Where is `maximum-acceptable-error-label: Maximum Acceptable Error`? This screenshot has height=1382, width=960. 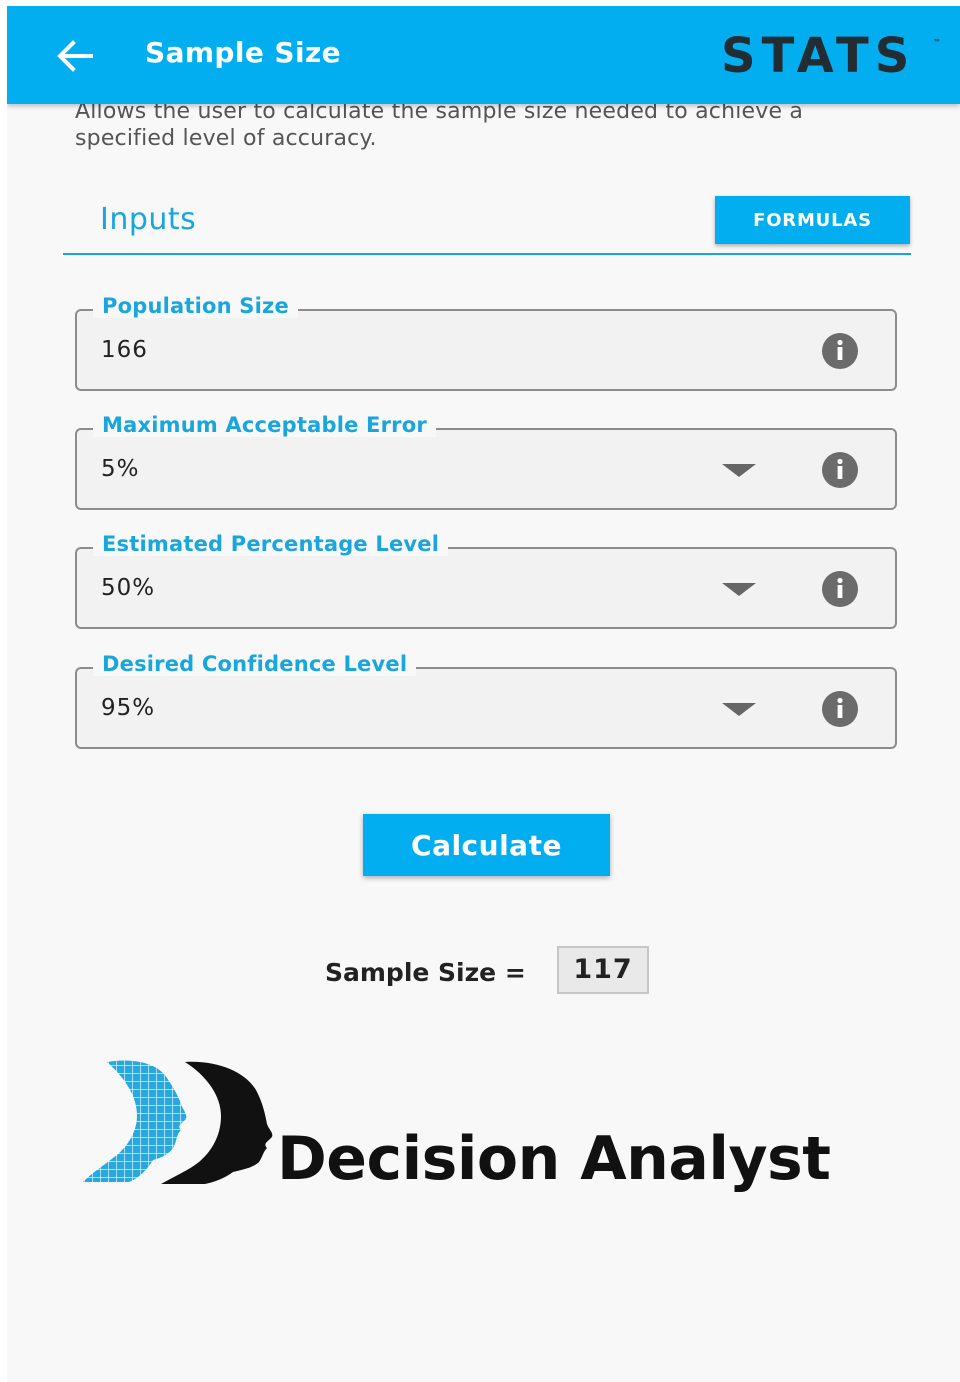 maximum-acceptable-error-label: Maximum Acceptable Error is located at coordinates (264, 425).